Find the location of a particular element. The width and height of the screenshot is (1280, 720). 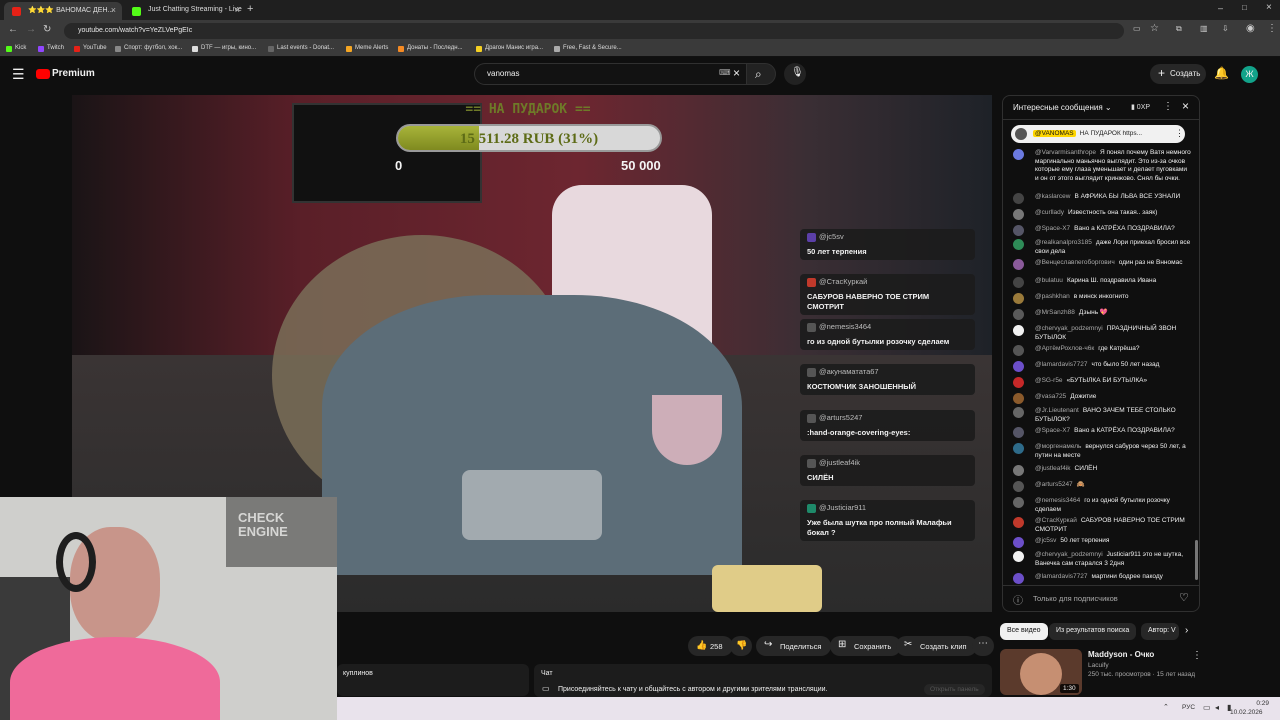

related-video-more-icon: ⋮ is located at coordinates (1197, 655).